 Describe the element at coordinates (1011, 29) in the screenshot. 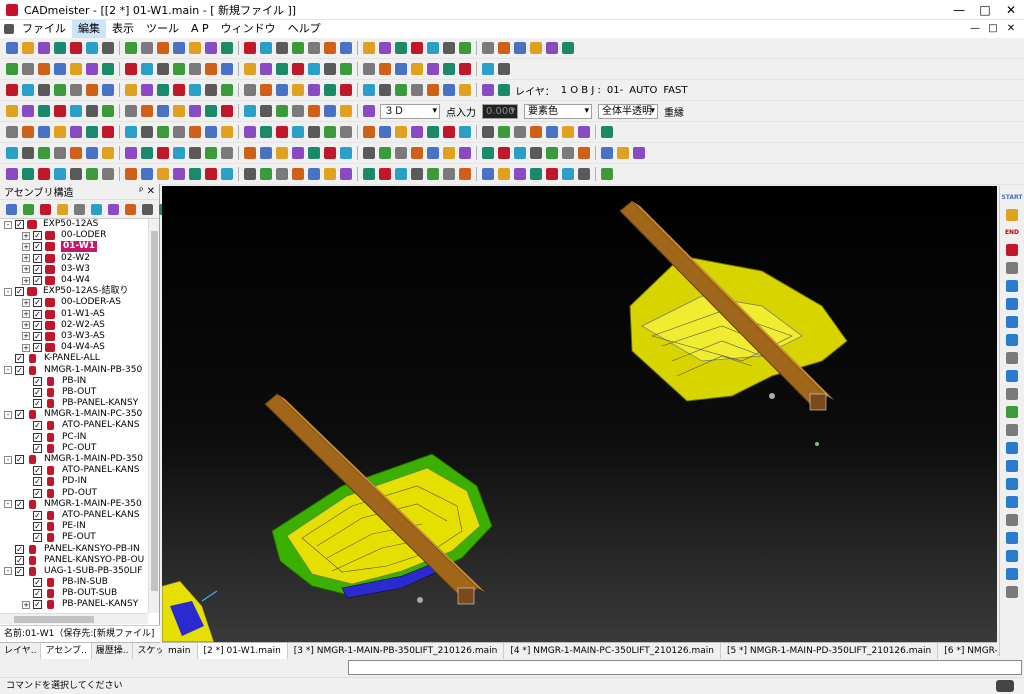

I see `mdi-close-button: ✕` at that location.